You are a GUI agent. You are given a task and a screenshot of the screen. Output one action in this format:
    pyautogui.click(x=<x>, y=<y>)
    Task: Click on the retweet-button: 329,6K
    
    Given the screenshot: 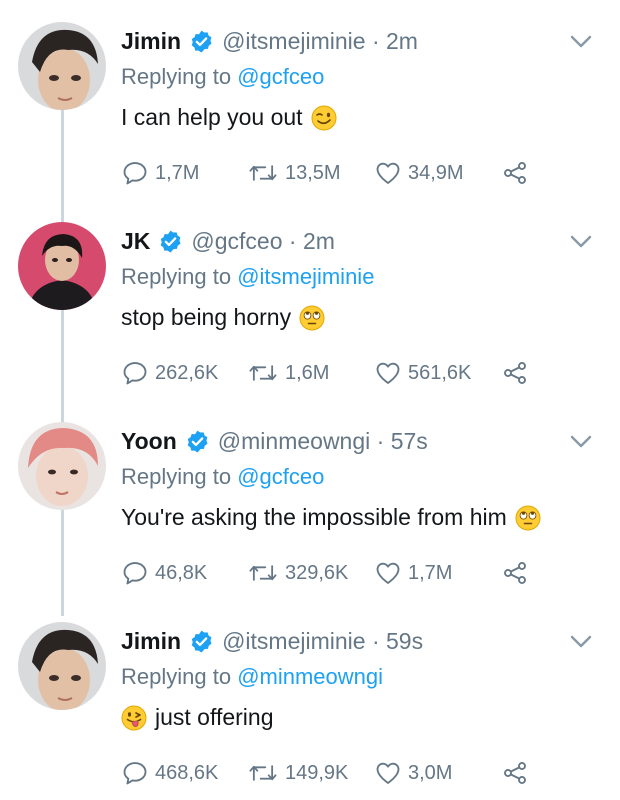 What is the action you would take?
    pyautogui.click(x=297, y=573)
    